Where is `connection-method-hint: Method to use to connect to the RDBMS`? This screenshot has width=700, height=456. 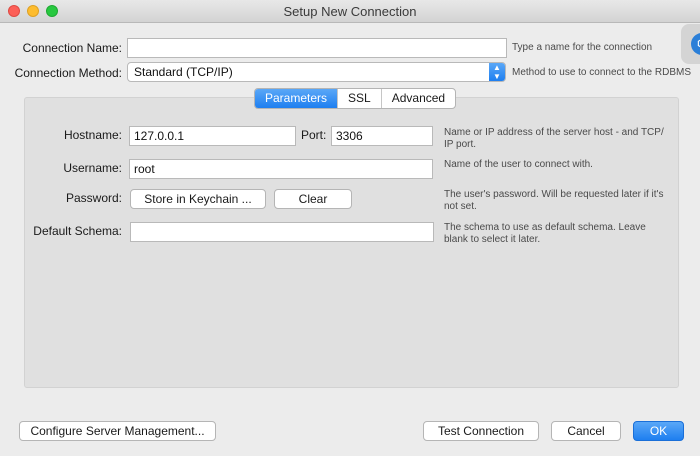
connection-method-hint: Method to use to connect to the RDBMS is located at coordinates (601, 72).